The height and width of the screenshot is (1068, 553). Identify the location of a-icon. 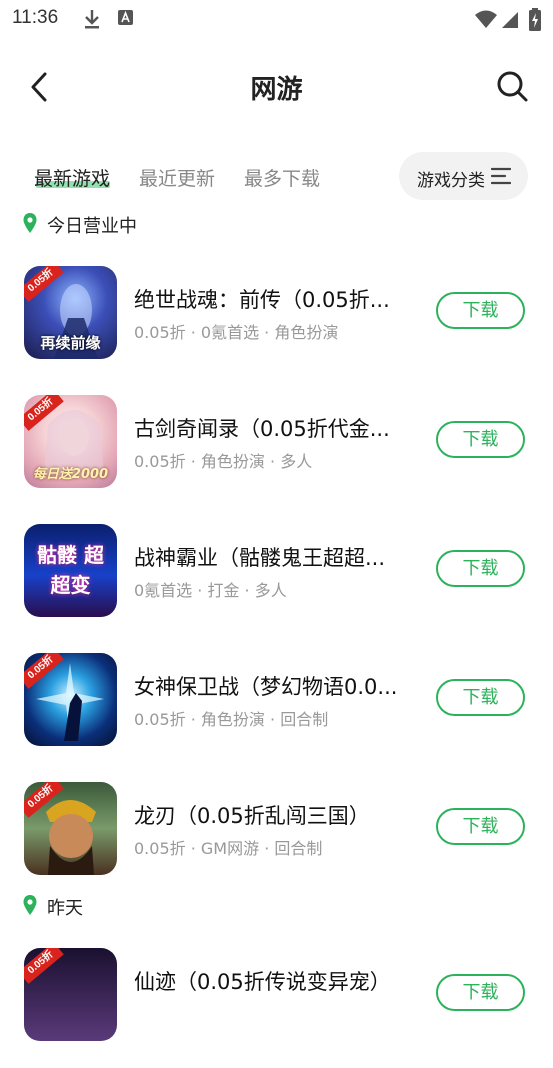
(125, 17).